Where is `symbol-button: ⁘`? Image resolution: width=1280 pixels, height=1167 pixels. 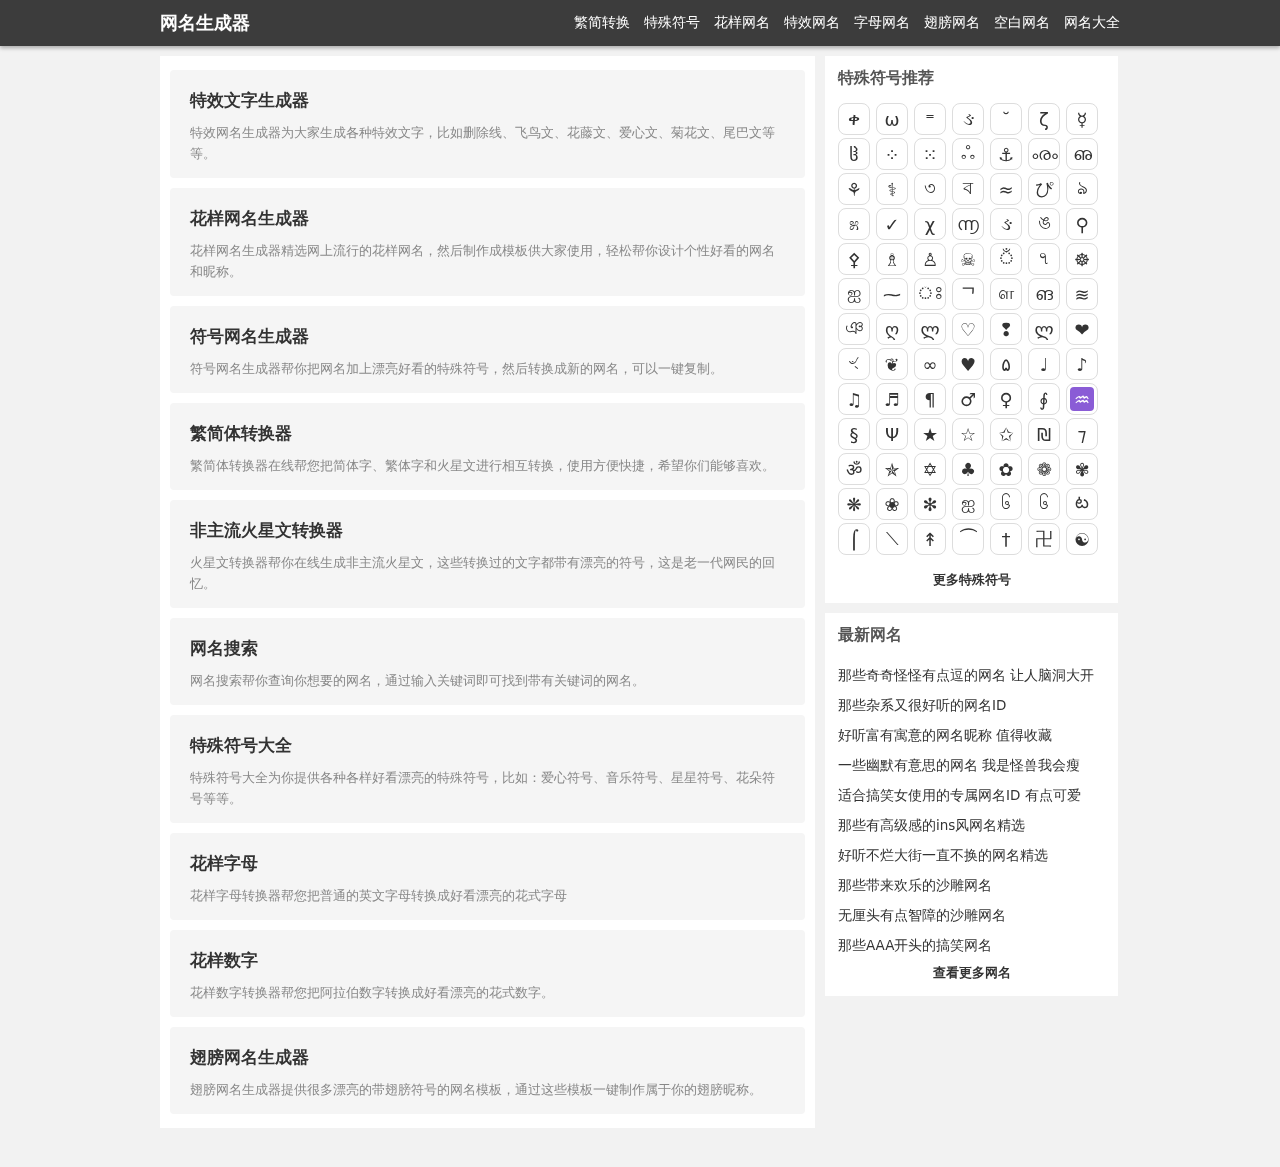 symbol-button: ⁘ is located at coordinates (892, 154).